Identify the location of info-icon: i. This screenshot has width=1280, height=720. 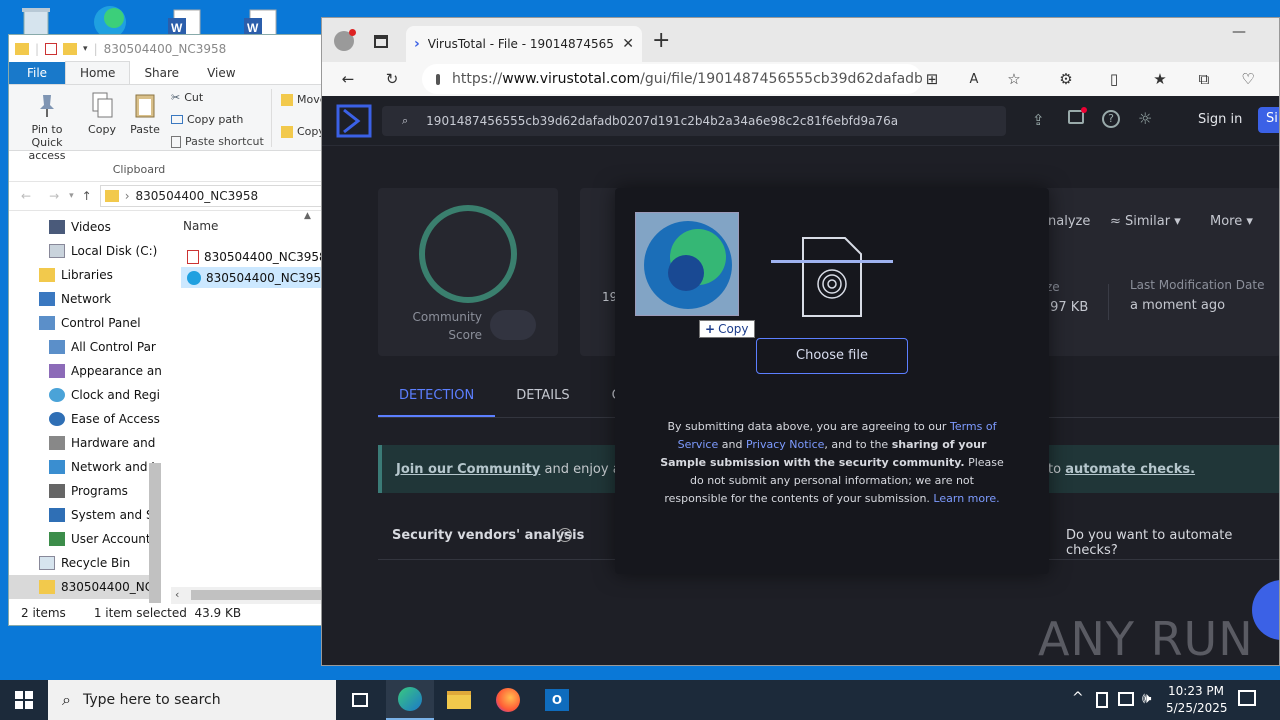
(565, 535).